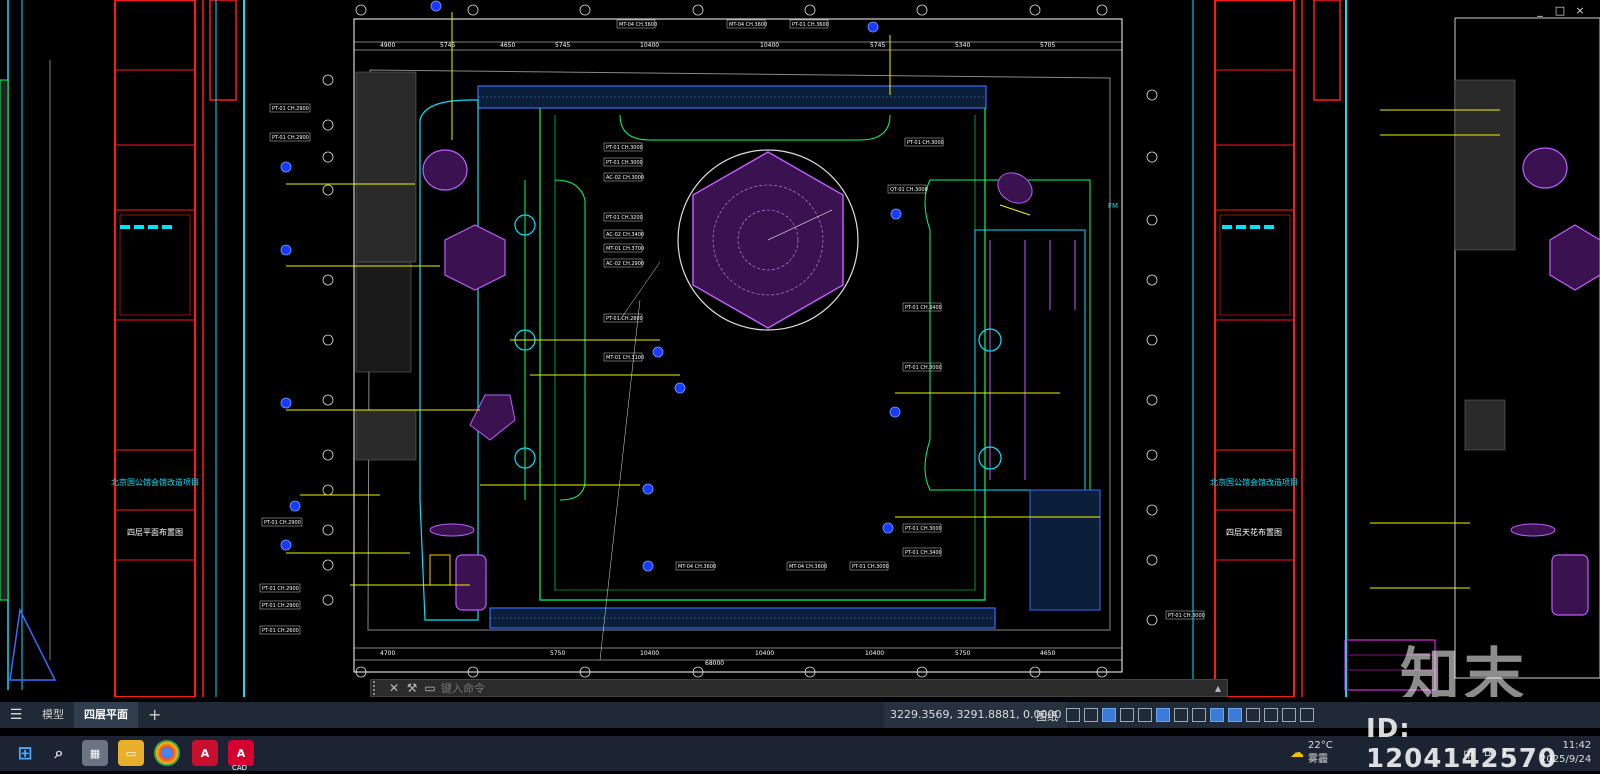 The image size is (1600, 774). I want to click on customize-icon, so click(1307, 715).